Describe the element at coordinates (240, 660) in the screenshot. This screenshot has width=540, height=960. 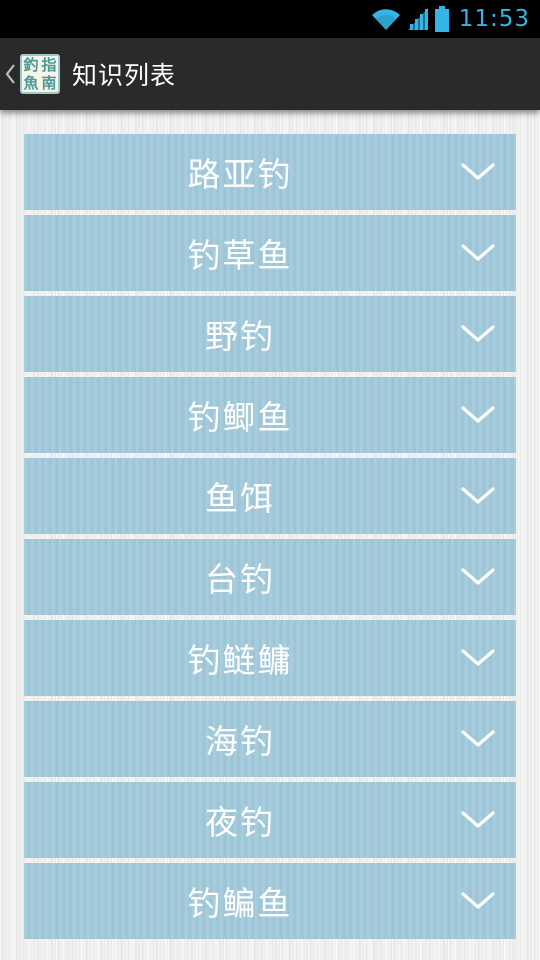
I see `list-item-label: 钓鲢鳙` at that location.